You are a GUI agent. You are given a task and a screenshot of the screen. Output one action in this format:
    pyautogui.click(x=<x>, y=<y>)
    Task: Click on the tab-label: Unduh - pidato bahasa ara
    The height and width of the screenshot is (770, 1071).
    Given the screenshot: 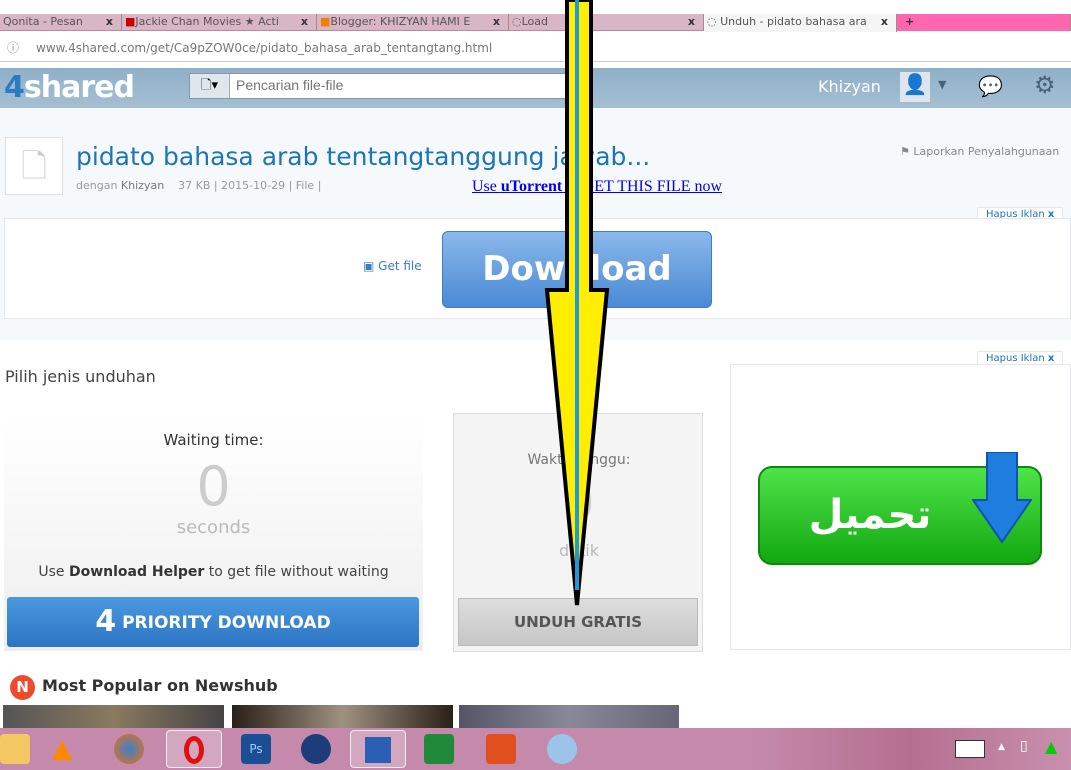 What is the action you would take?
    pyautogui.click(x=793, y=21)
    